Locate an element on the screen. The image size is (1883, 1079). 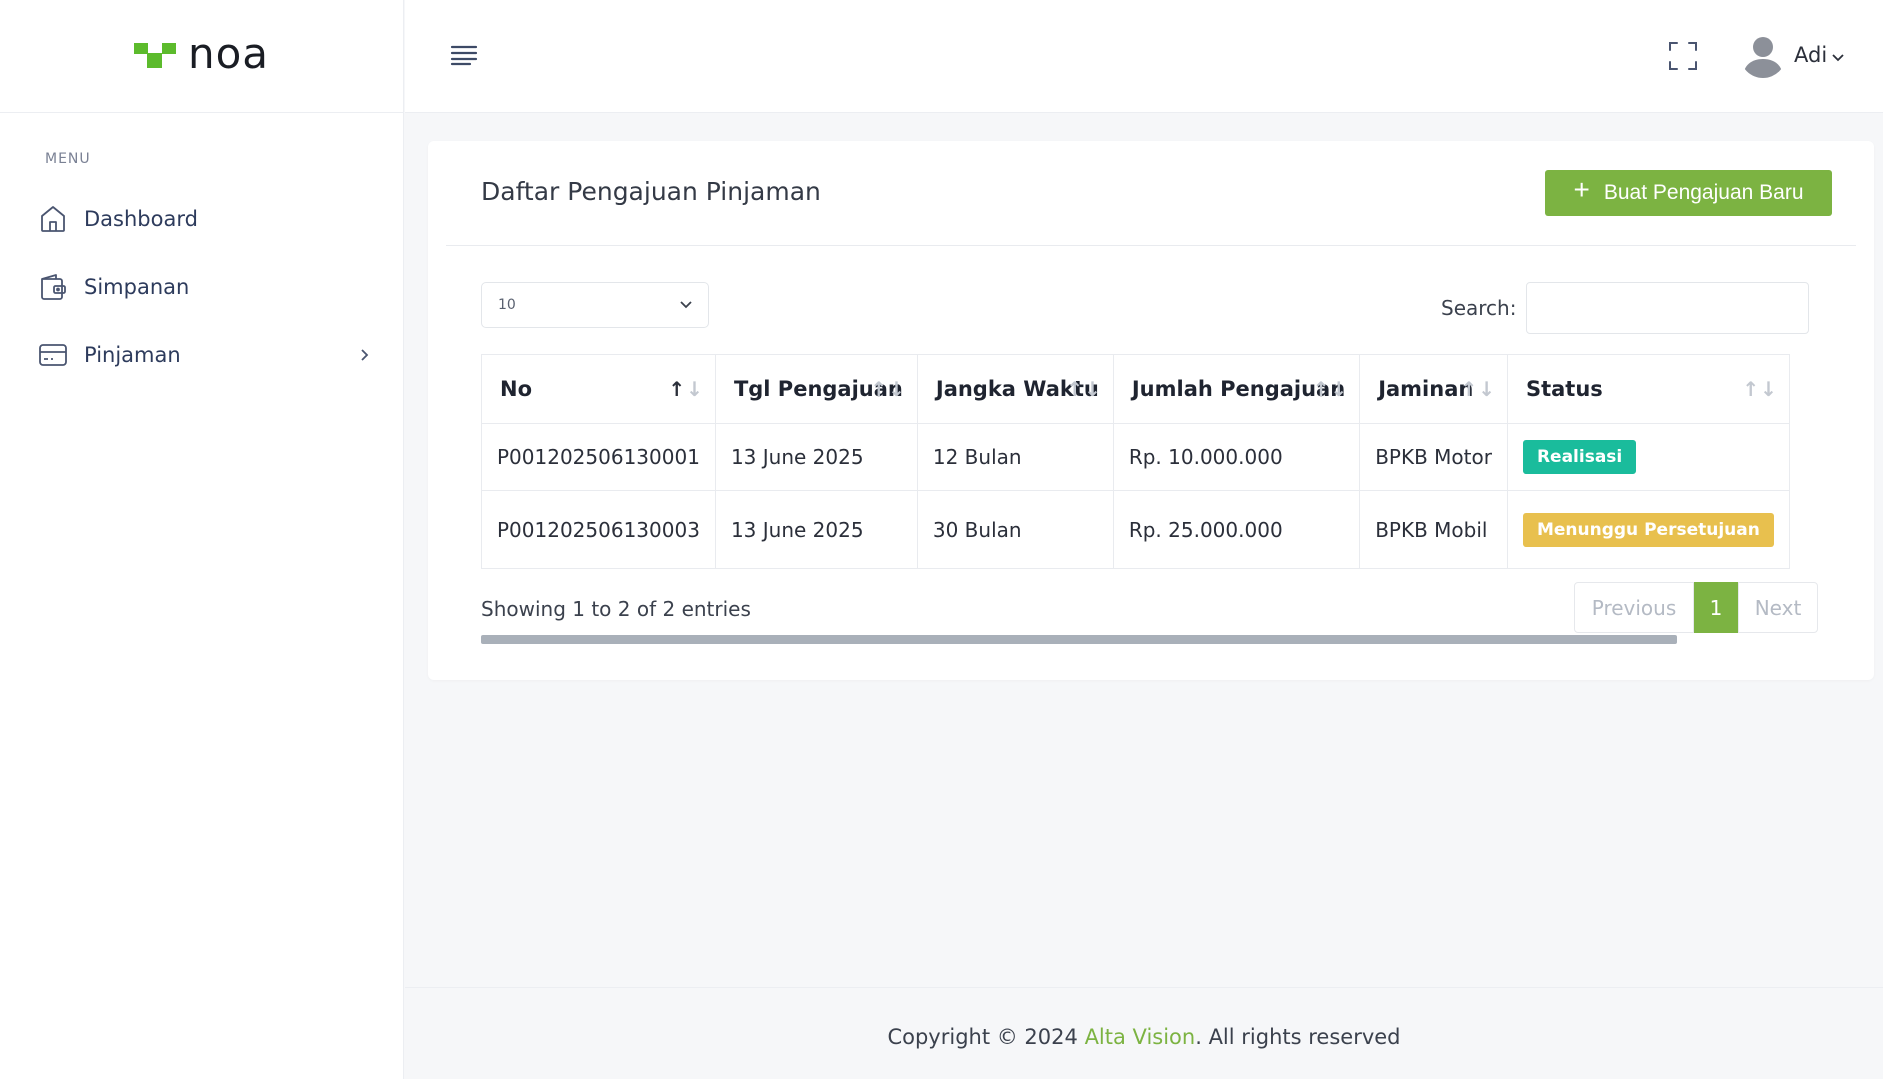
column-header-jangka-waktu: Jangka Waktu ↑ ↓ is located at coordinates (1015, 389).